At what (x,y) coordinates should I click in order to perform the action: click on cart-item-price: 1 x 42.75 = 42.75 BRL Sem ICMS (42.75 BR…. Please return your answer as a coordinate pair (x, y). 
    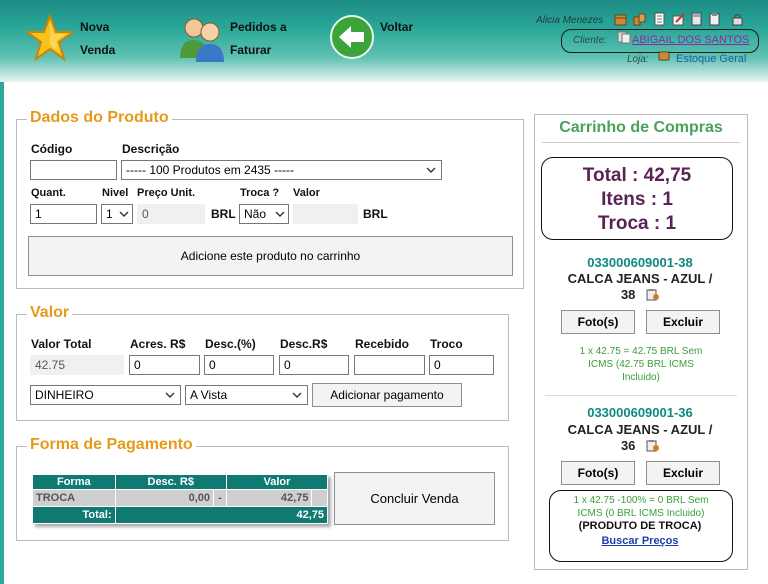
    Looking at the image, I should click on (641, 364).